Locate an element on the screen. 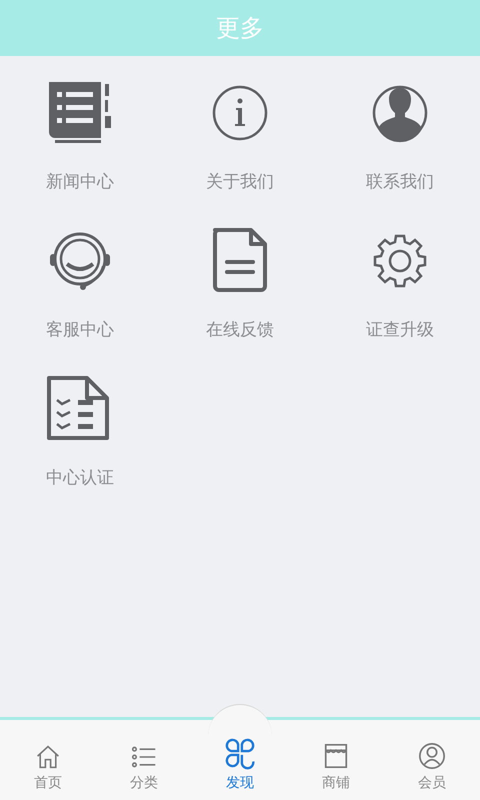  tab: 会员 is located at coordinates (432, 760).